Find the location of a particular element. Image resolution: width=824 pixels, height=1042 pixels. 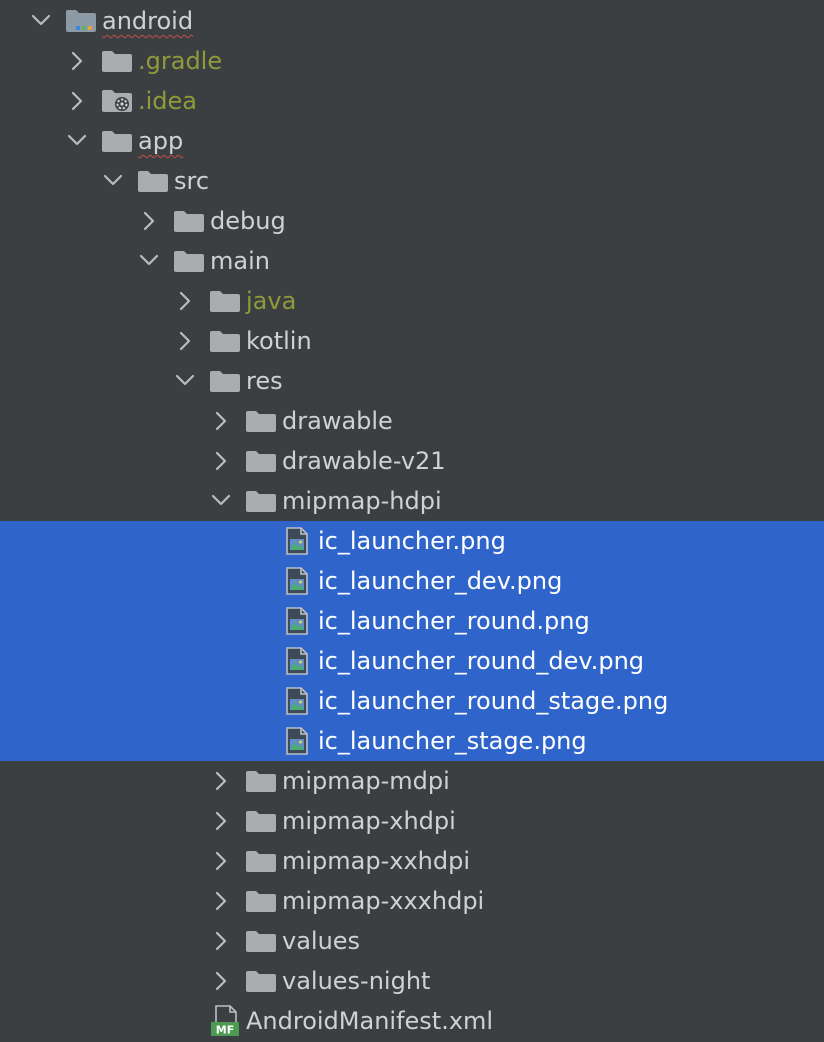

tree-row-ic-launcher-round-png: ic_launcher_round.png is located at coordinates (412, 621).